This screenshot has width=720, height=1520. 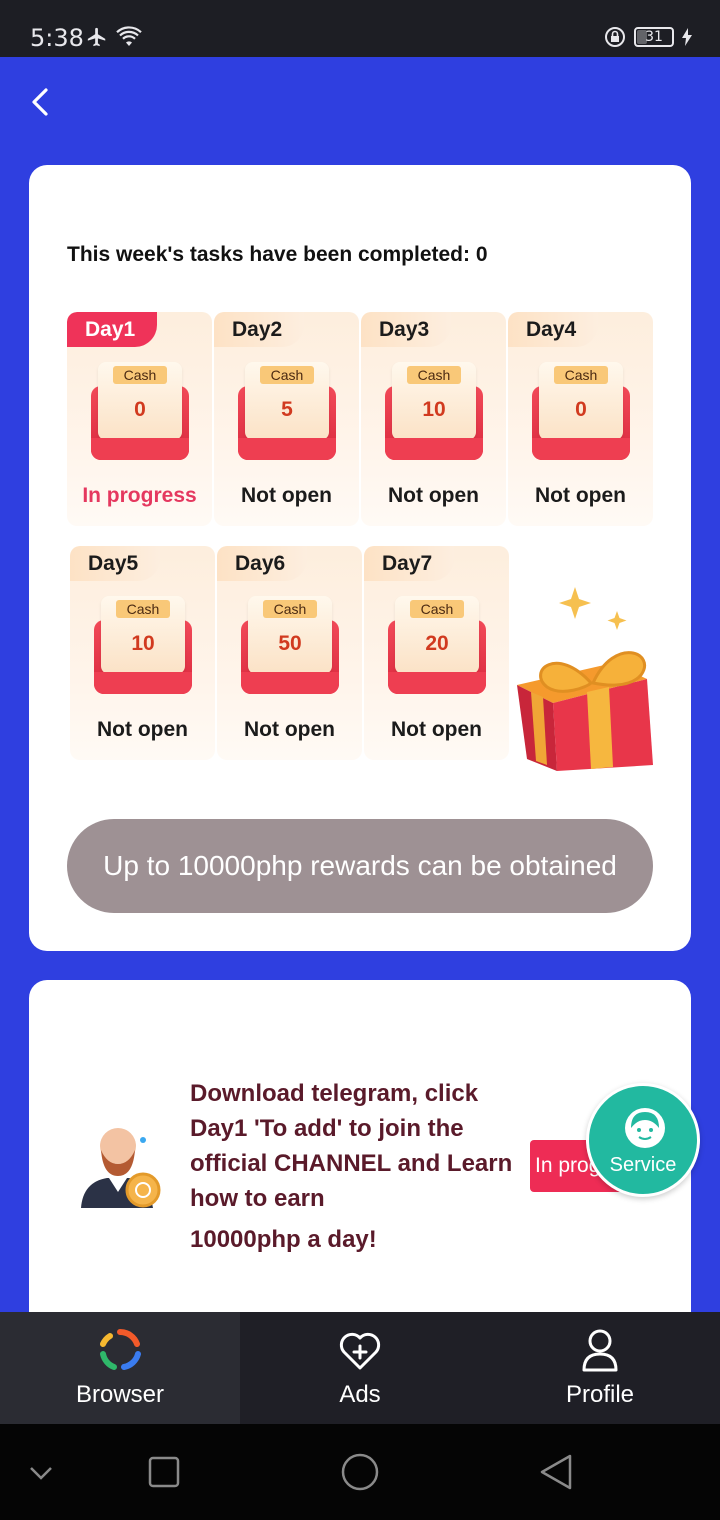 What do you see at coordinates (406, 329) in the screenshot?
I see `day-tab: Day3` at bounding box center [406, 329].